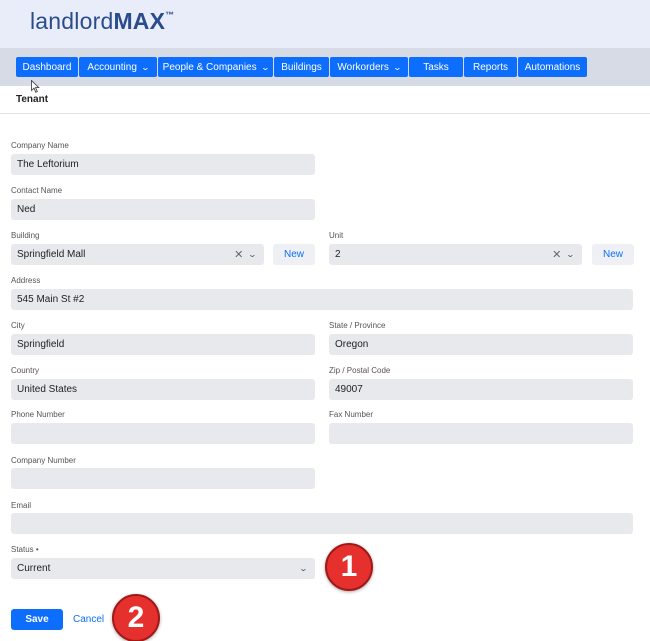 Image resolution: width=650 pixels, height=641 pixels. I want to click on divider, so click(325, 113).